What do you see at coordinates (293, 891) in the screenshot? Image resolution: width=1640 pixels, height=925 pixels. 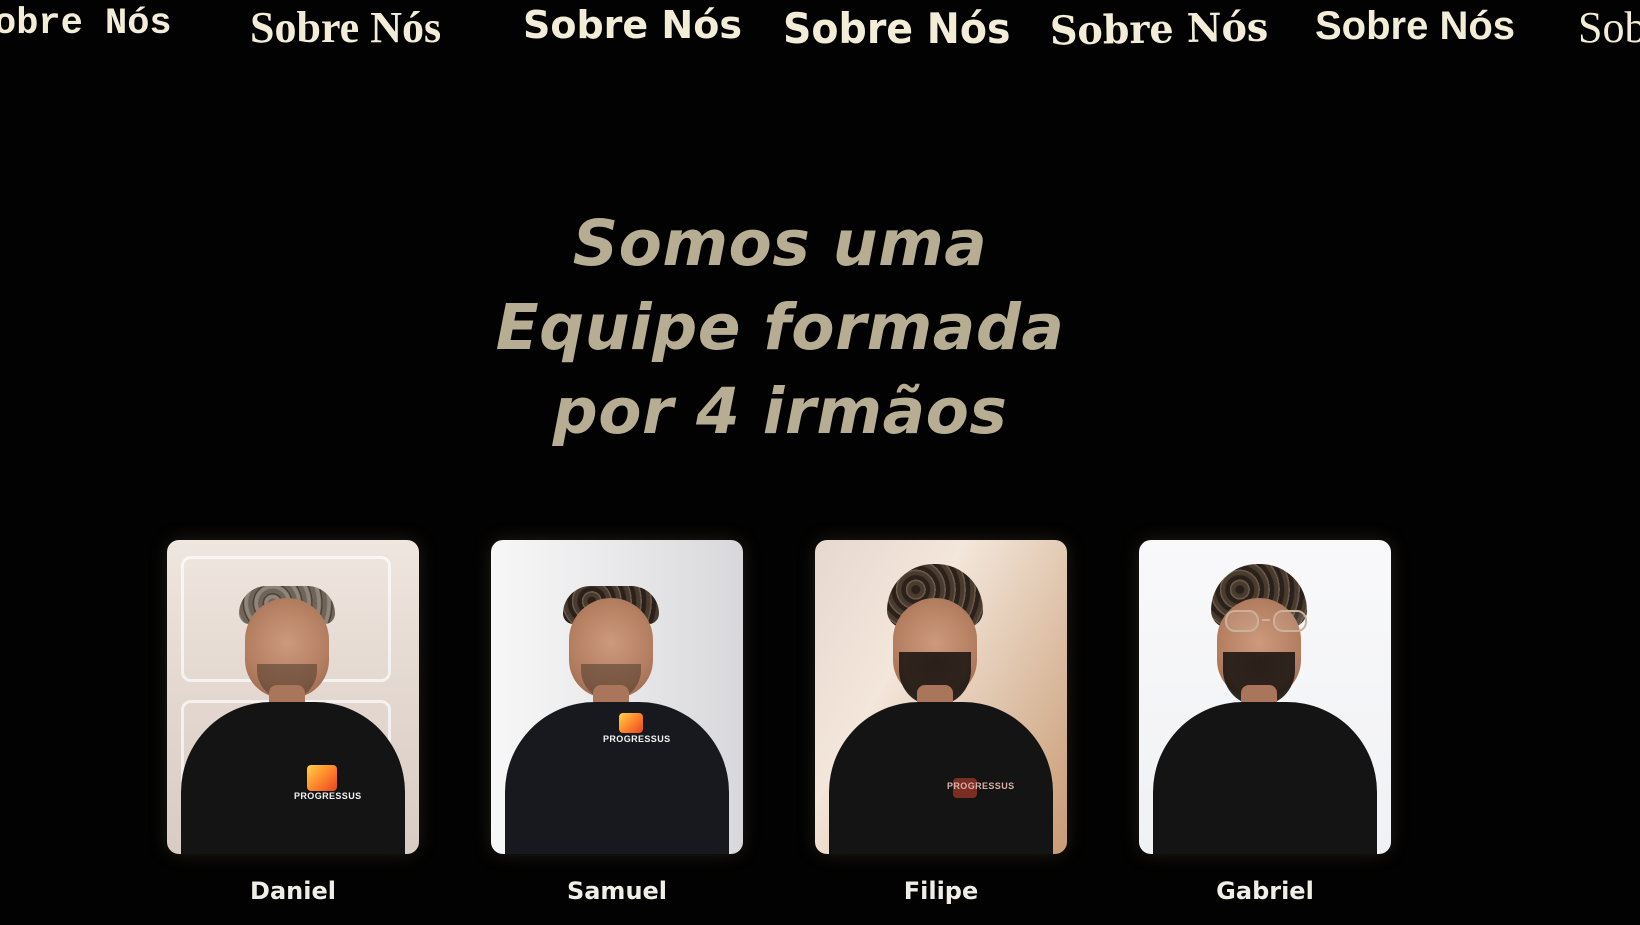 I see `team-member-name: Daniel` at bounding box center [293, 891].